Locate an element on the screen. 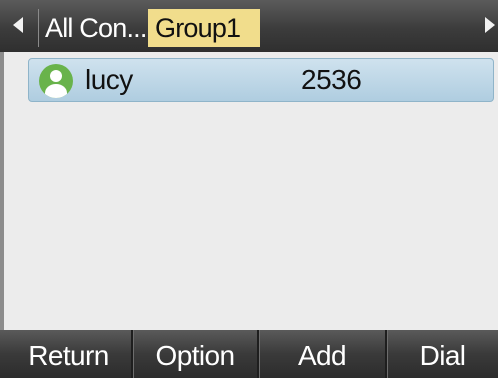 Image resolution: width=498 pixels, height=378 pixels. option-button: Option is located at coordinates (194, 354).